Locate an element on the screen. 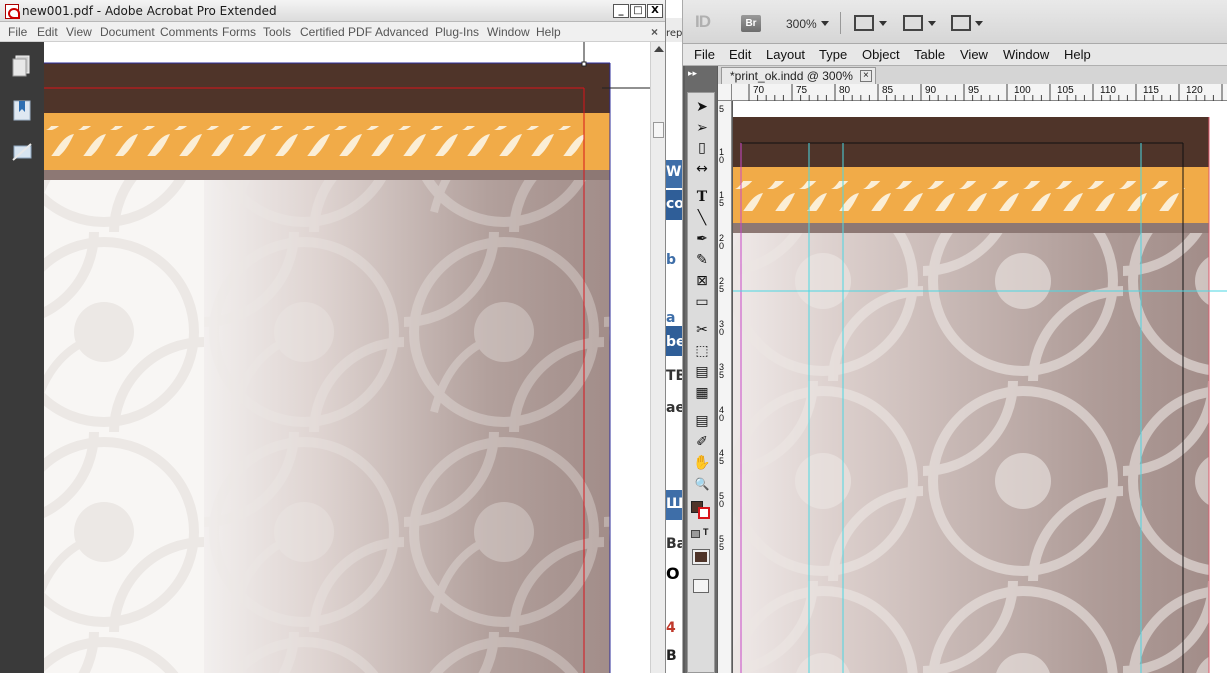  sliver-text: rep is located at coordinates (674, 33).